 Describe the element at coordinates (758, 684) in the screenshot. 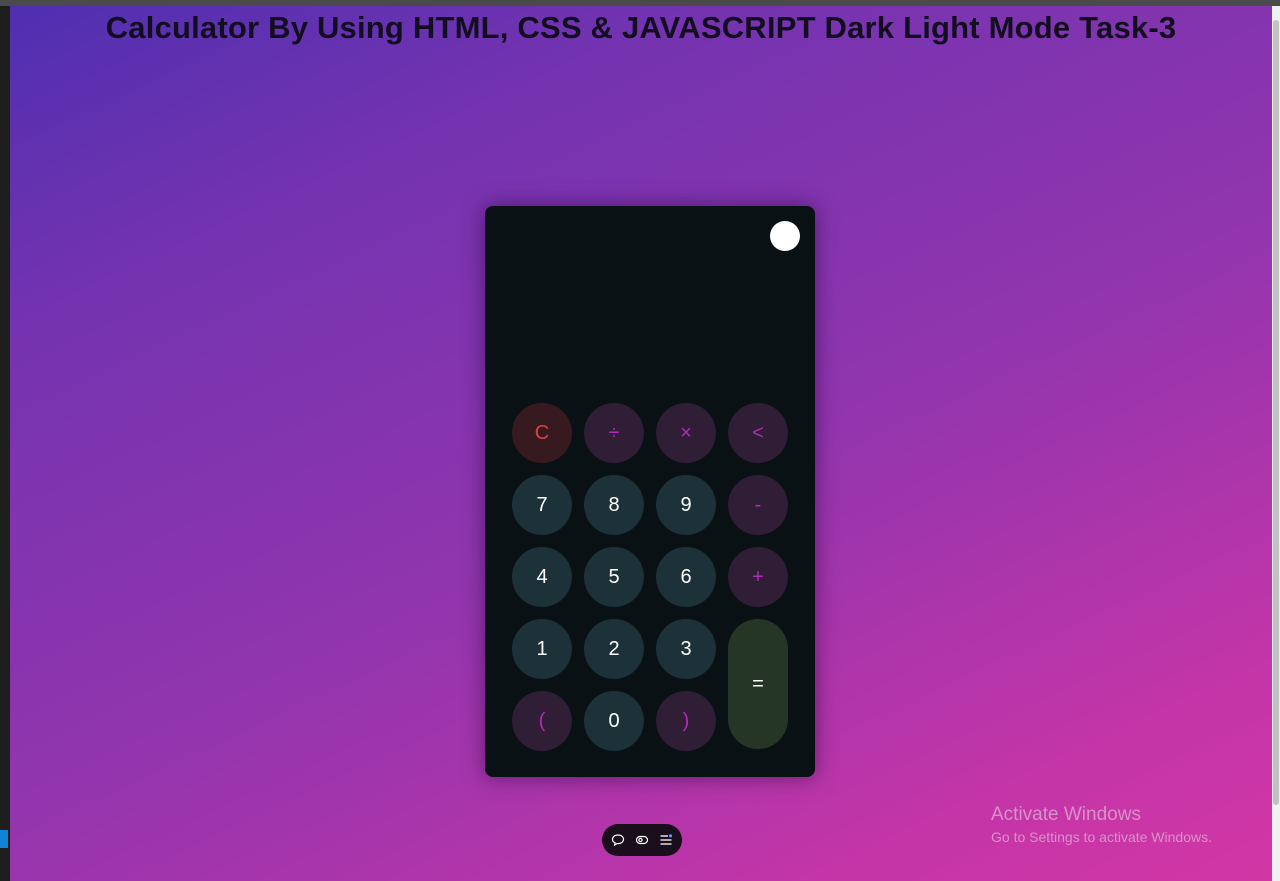

I see `equals-button: =` at that location.